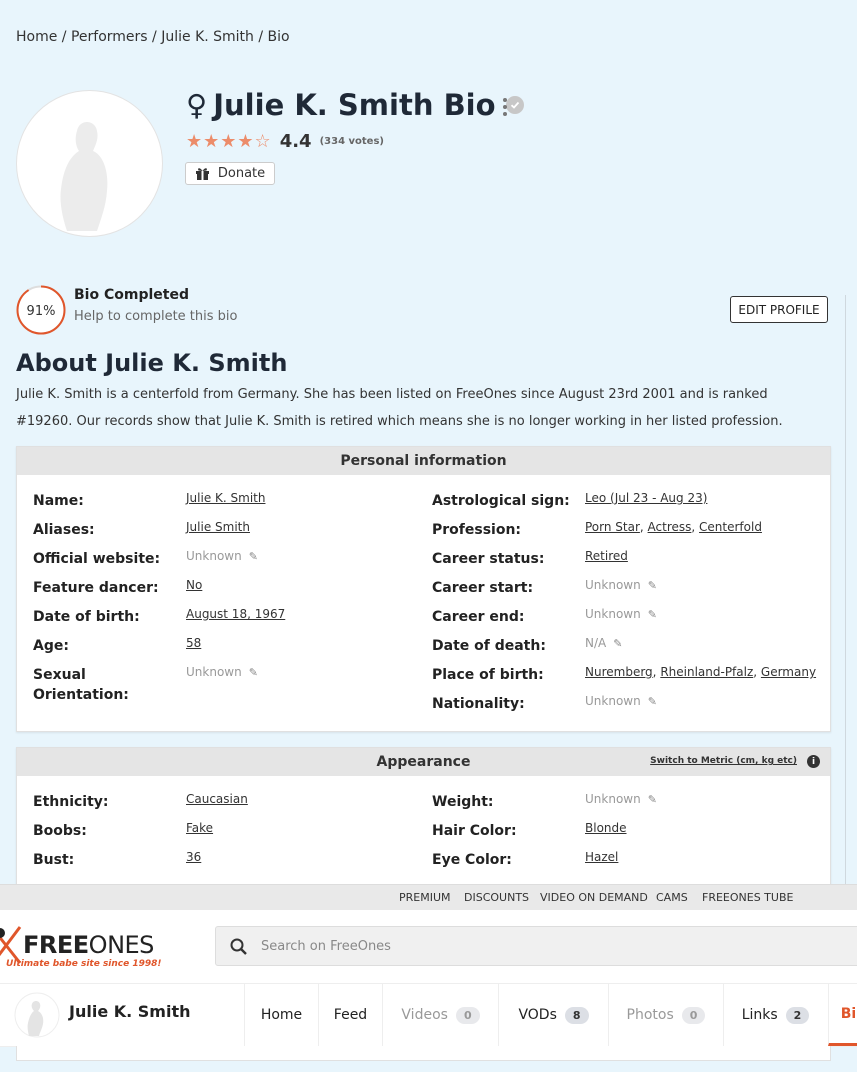 Image resolution: width=857 pixels, height=1072 pixels. Describe the element at coordinates (483, 588) in the screenshot. I see `field-label: Career start:` at that location.